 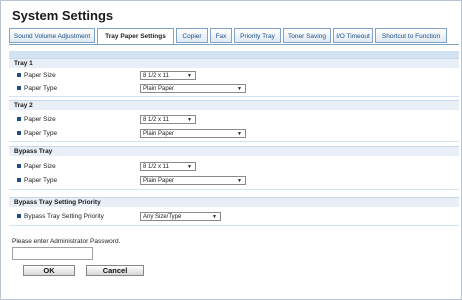 I want to click on tab-underline, so click(x=234, y=44).